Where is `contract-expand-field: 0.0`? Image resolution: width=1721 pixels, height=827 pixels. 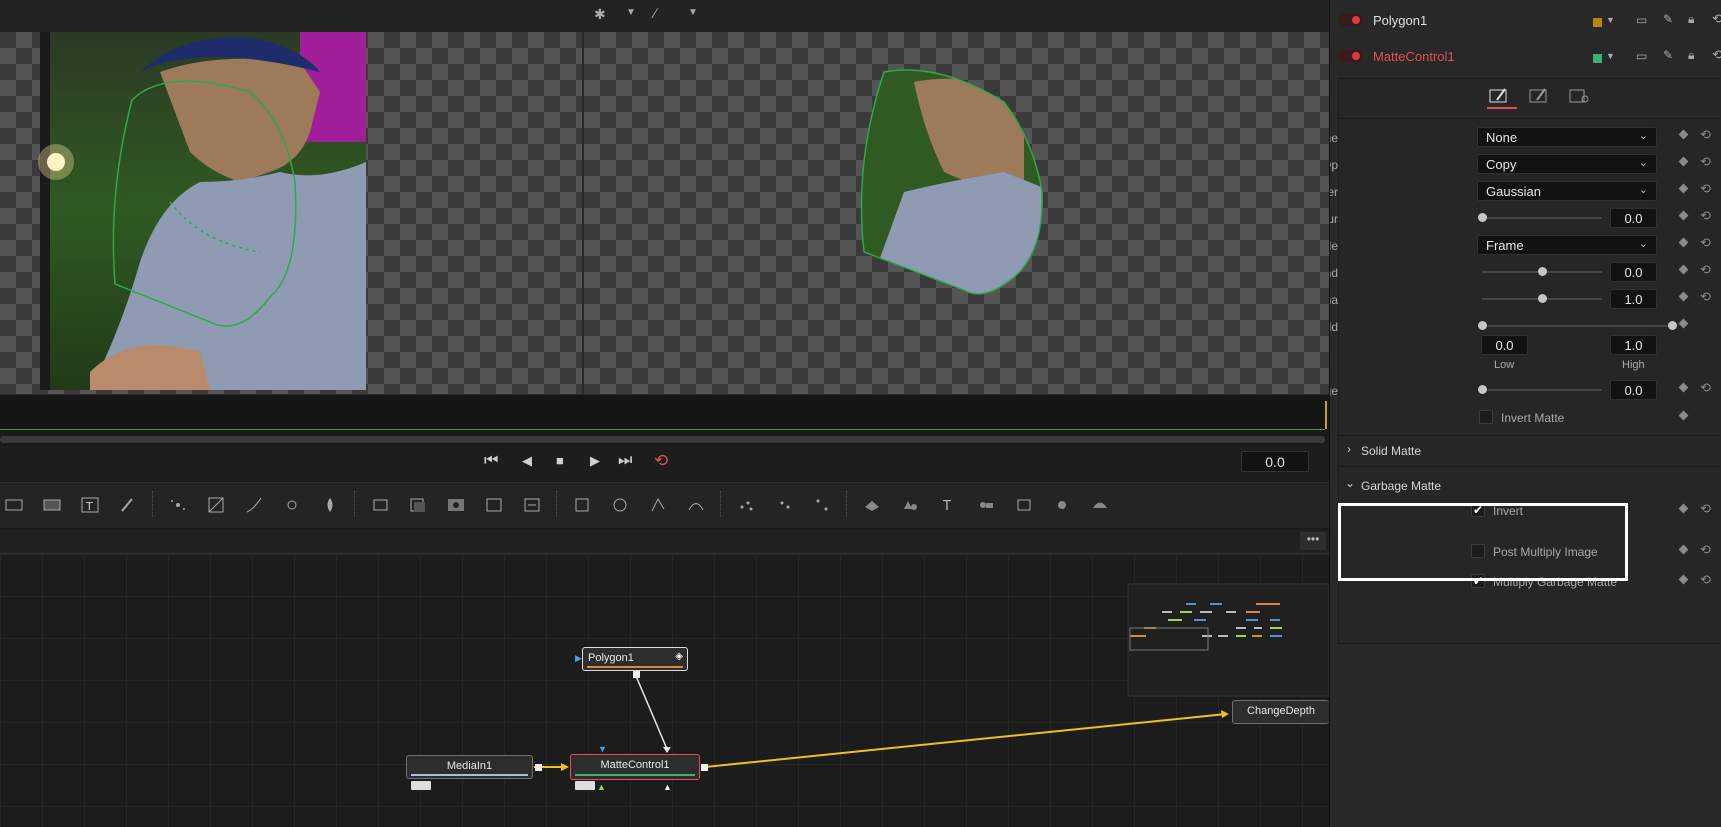
contract-expand-field: 0.0 is located at coordinates (1633, 272).